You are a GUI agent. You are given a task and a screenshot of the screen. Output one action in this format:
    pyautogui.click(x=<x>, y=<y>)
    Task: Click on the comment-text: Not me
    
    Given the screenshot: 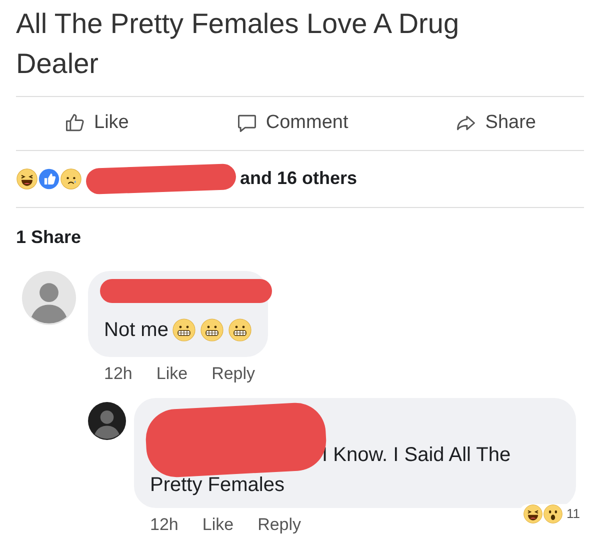 What is the action you would take?
    pyautogui.click(x=136, y=330)
    